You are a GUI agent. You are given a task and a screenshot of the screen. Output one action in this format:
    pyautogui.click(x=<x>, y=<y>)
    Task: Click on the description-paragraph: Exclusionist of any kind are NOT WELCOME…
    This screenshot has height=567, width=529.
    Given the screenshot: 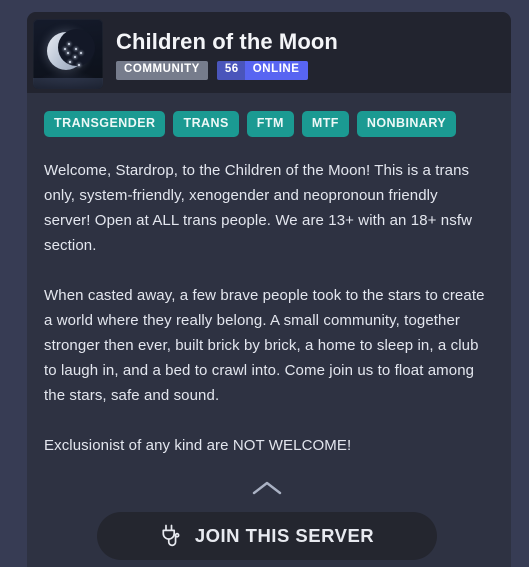 What is the action you would take?
    pyautogui.click(x=198, y=445)
    